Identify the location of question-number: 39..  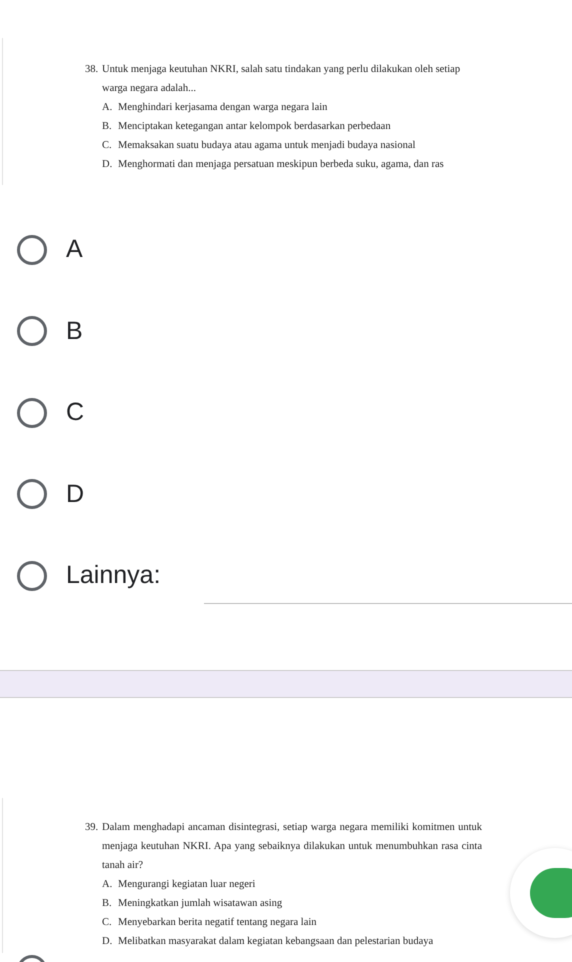
(92, 827).